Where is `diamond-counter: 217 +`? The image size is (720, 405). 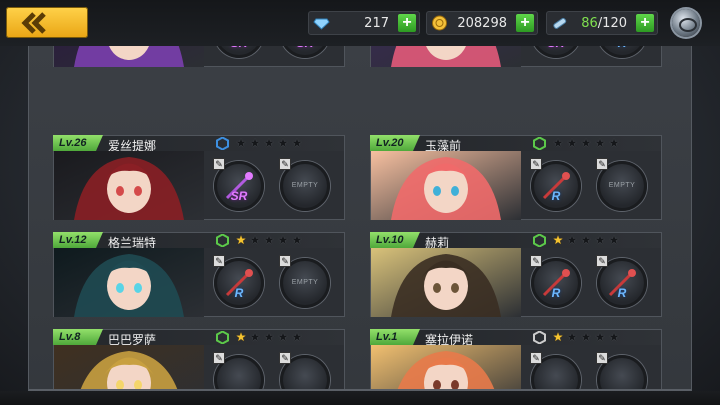 diamond-counter: 217 + is located at coordinates (364, 23).